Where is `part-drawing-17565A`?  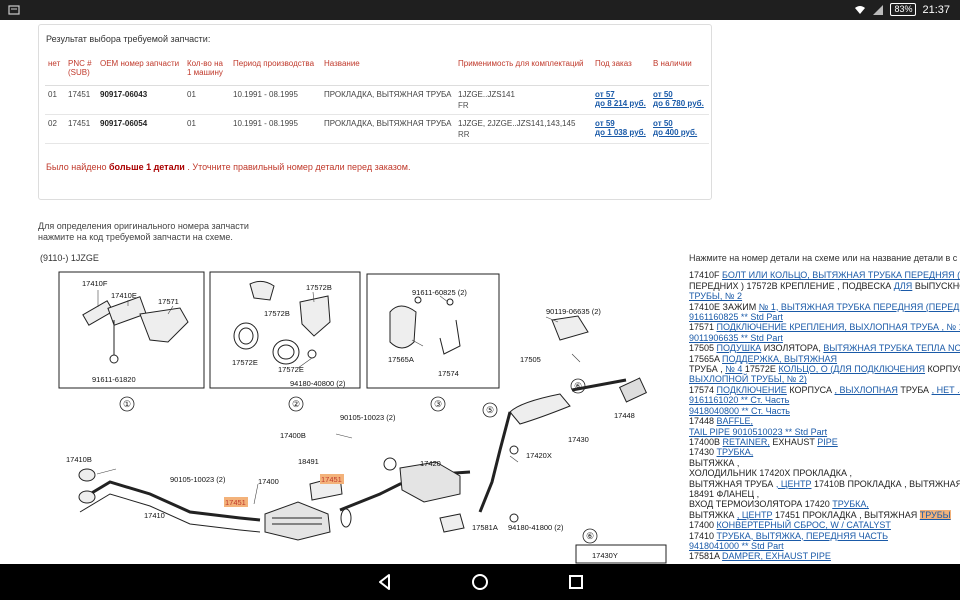
part-drawing-17565A is located at coordinates (425, 325).